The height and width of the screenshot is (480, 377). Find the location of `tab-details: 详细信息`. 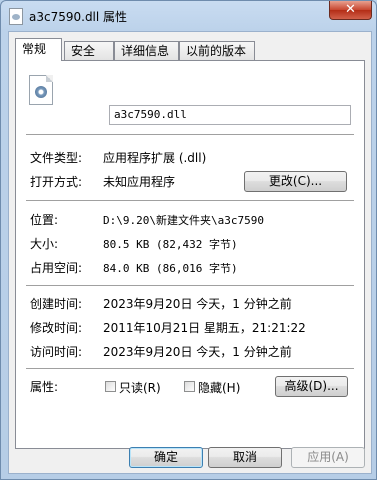

tab-details: 详细信息 is located at coordinates (146, 50).